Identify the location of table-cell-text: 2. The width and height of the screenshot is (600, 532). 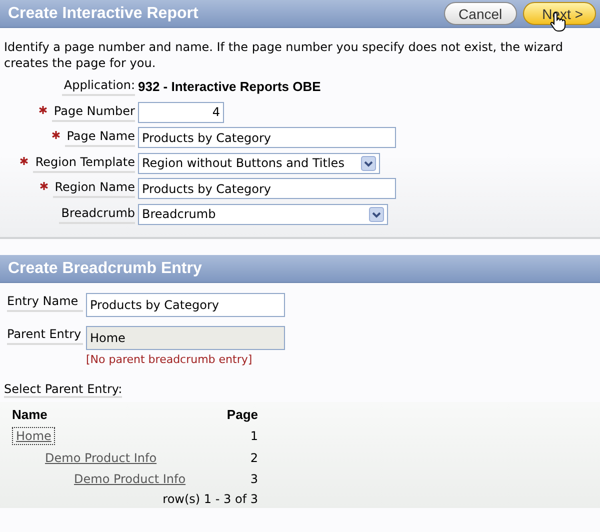
(253, 457).